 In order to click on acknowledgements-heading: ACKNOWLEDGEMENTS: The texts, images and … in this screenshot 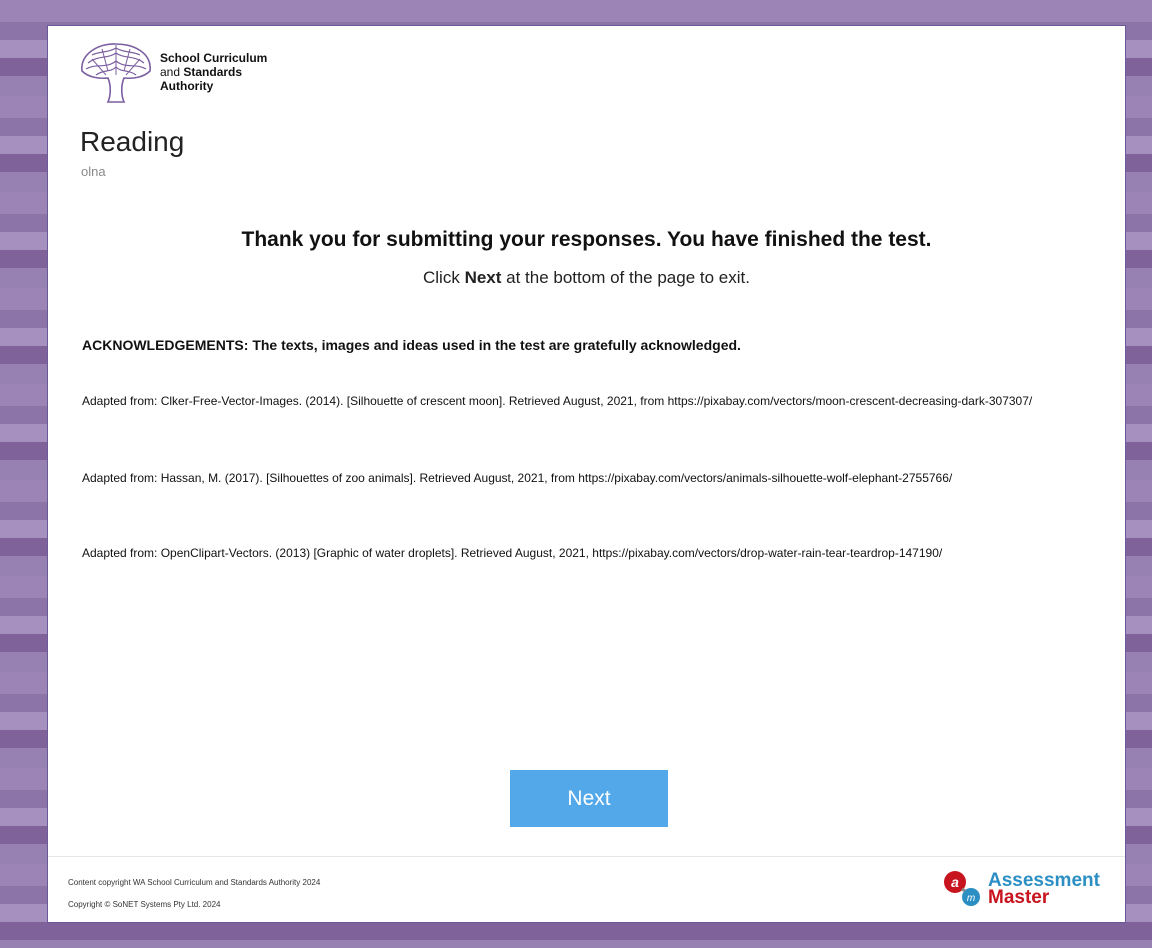, I will do `click(411, 345)`.